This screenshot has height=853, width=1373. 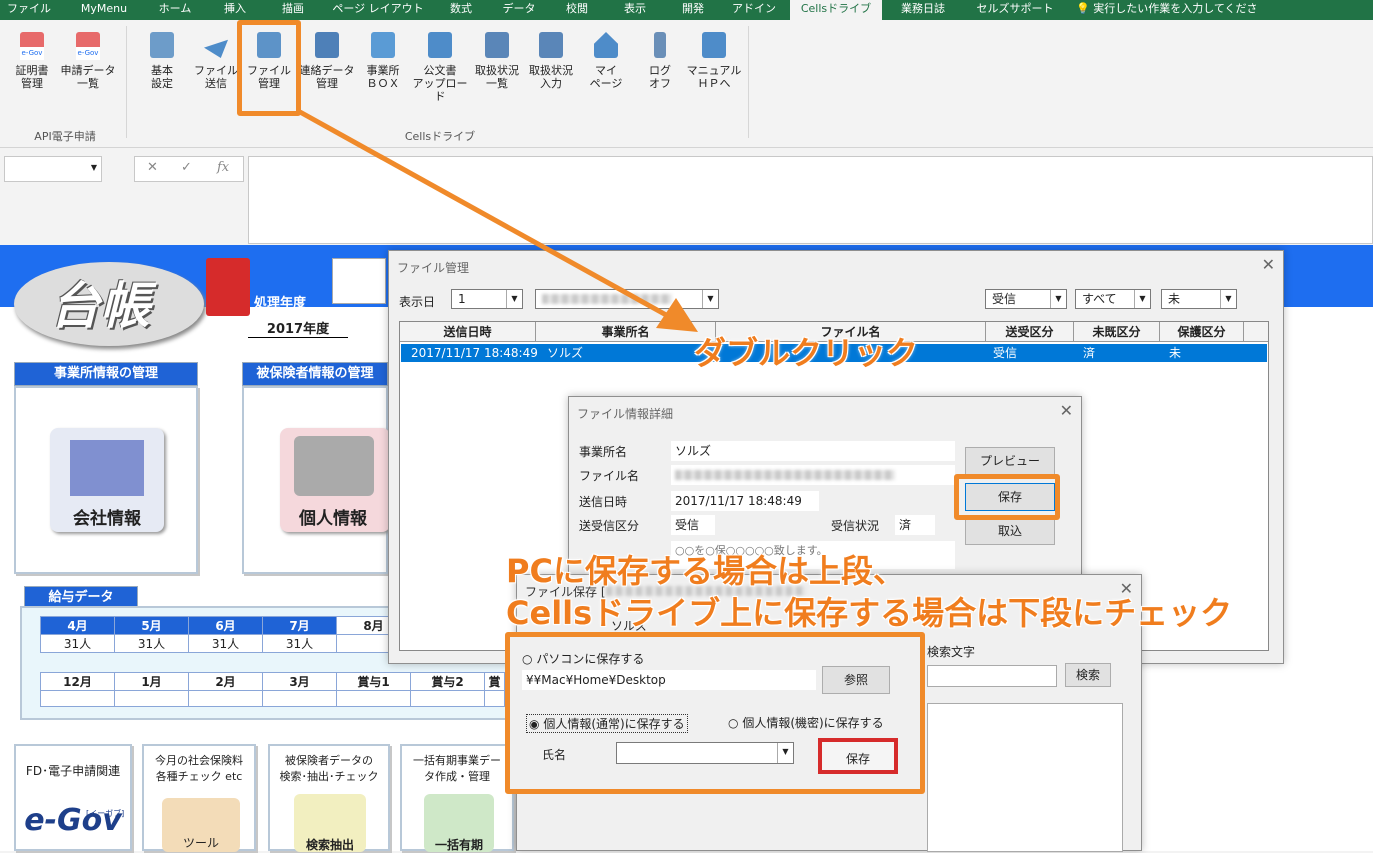 I want to click on instruction-line-1: PCに保存する場合は上段、, so click(x=705, y=571).